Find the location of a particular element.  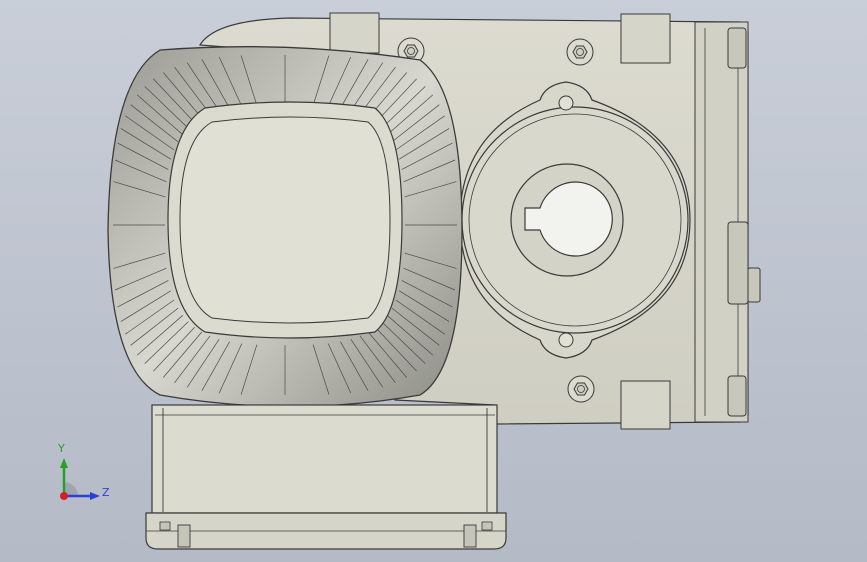

triad-icon: Y Z is located at coordinates (80, 474).